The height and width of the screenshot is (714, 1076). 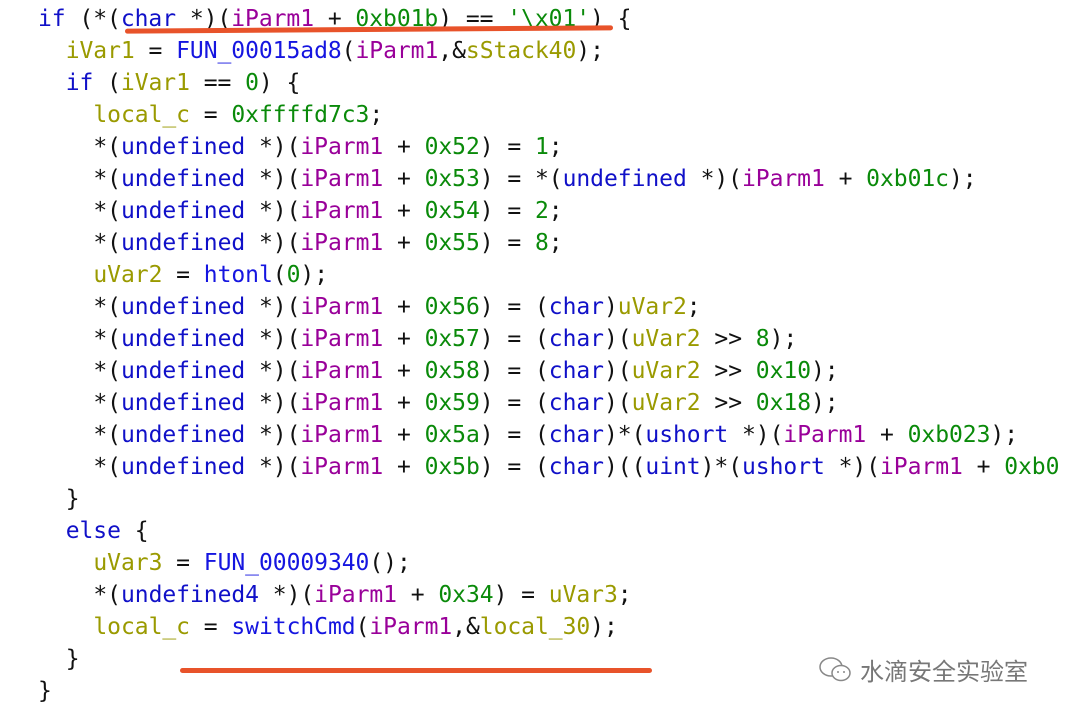 What do you see at coordinates (783, 403) in the screenshot?
I see `code-token-nu: 0x18` at bounding box center [783, 403].